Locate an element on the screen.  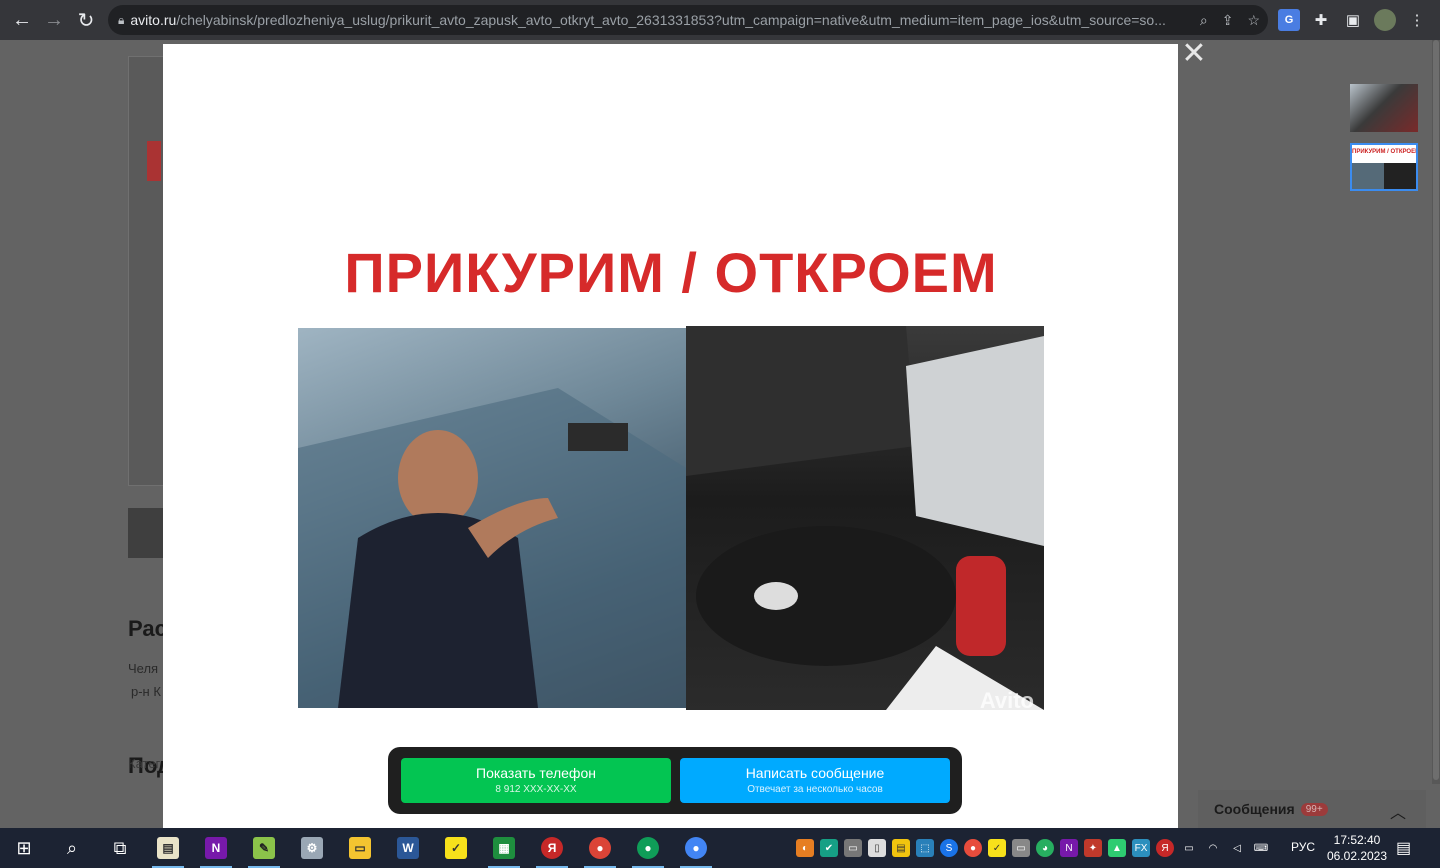
chevron-up-icon: ︿ is located at coordinates (1398, 811).